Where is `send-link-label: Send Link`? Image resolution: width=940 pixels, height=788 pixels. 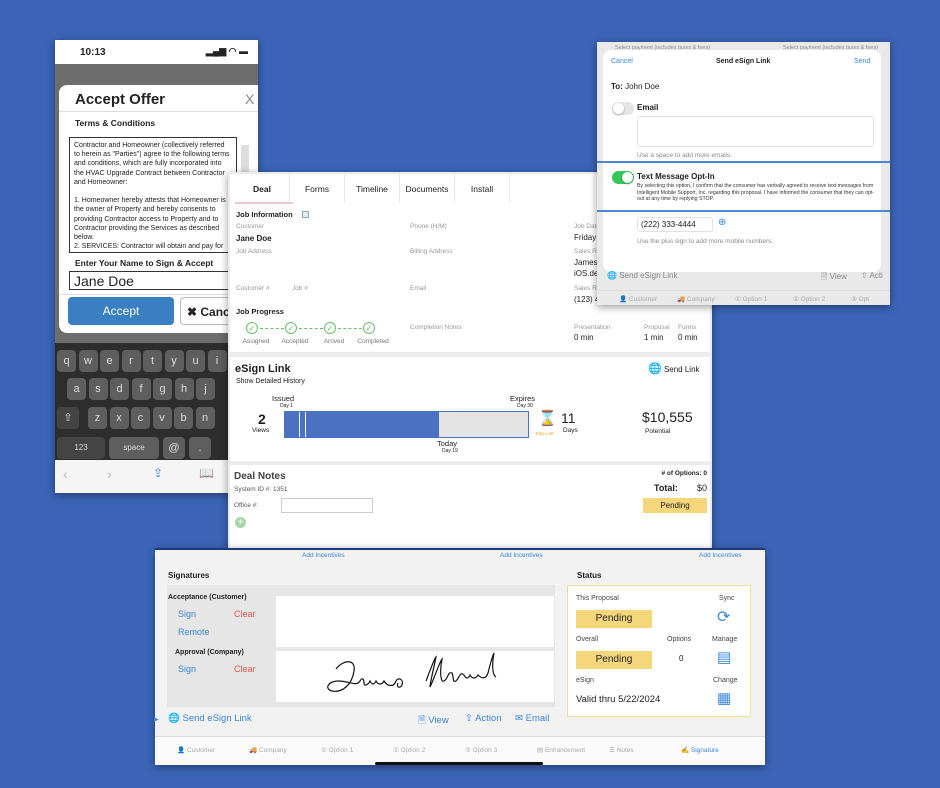 send-link-label: Send Link is located at coordinates (681, 369).